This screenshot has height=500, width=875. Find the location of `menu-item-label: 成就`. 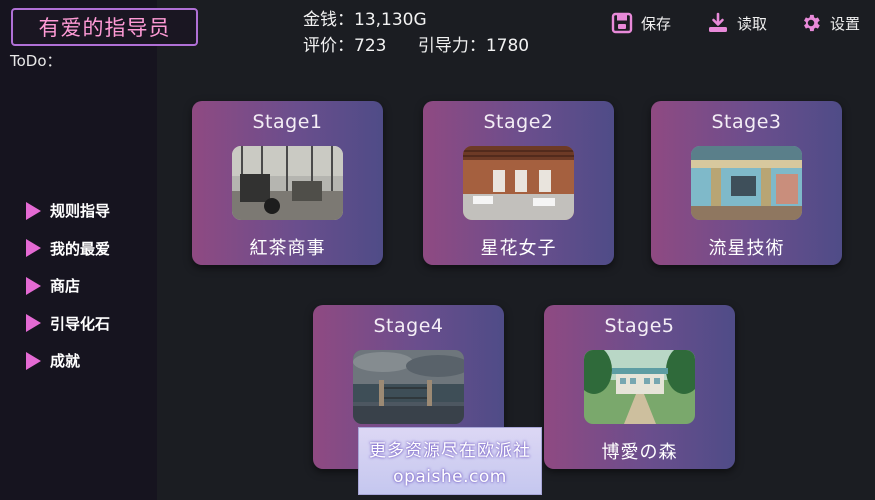

menu-item-label: 成就 is located at coordinates (65, 361).